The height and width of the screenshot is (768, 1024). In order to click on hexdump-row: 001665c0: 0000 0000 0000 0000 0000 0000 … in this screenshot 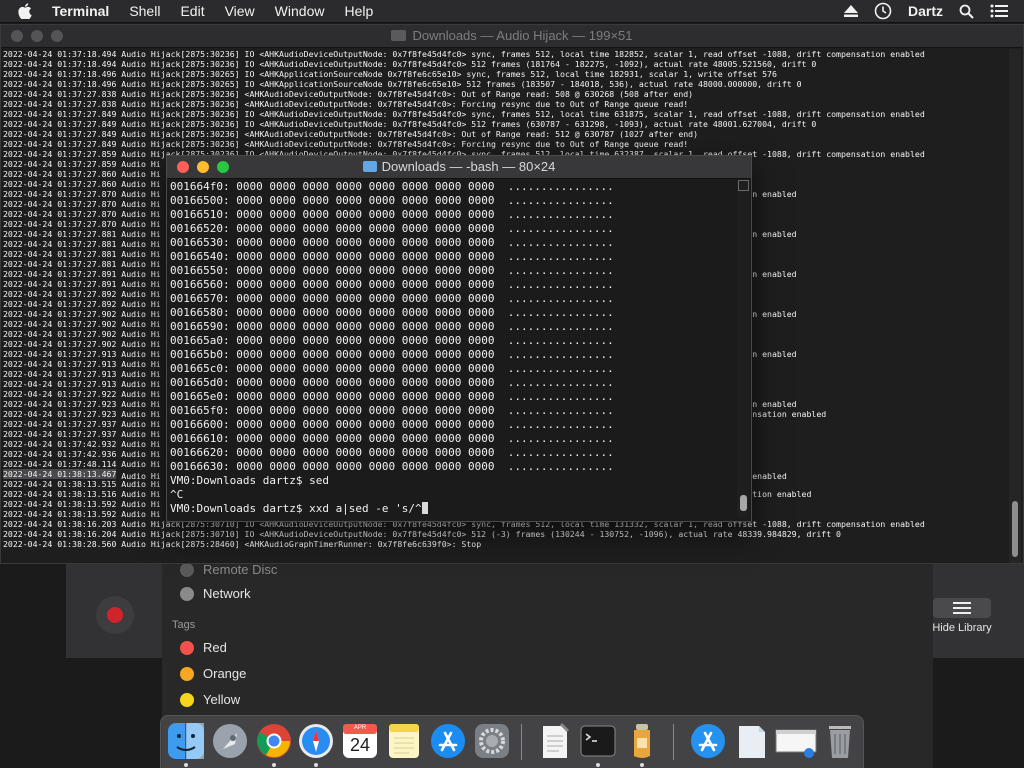, I will do `click(392, 368)`.